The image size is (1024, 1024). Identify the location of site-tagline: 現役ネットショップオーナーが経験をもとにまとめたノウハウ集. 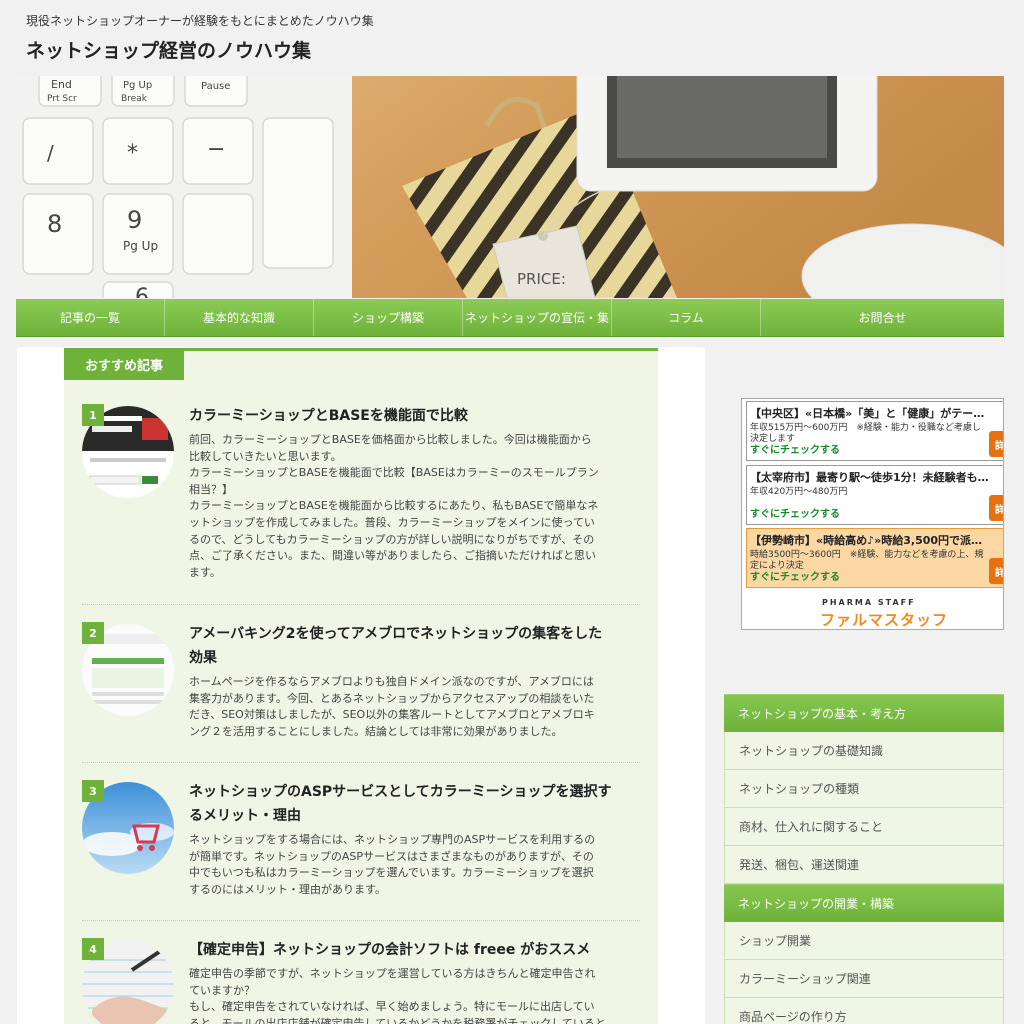
(200, 21).